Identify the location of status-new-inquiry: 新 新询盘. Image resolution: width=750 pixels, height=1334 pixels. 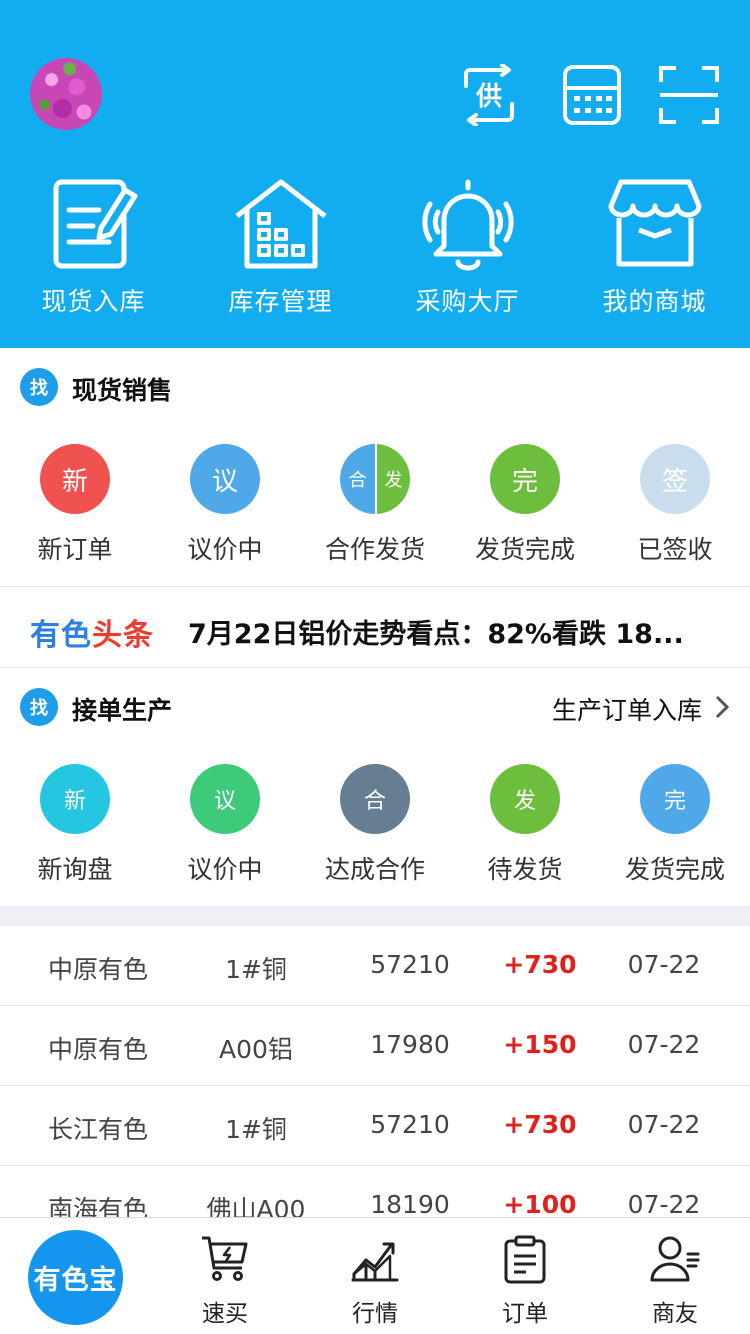
(75, 834).